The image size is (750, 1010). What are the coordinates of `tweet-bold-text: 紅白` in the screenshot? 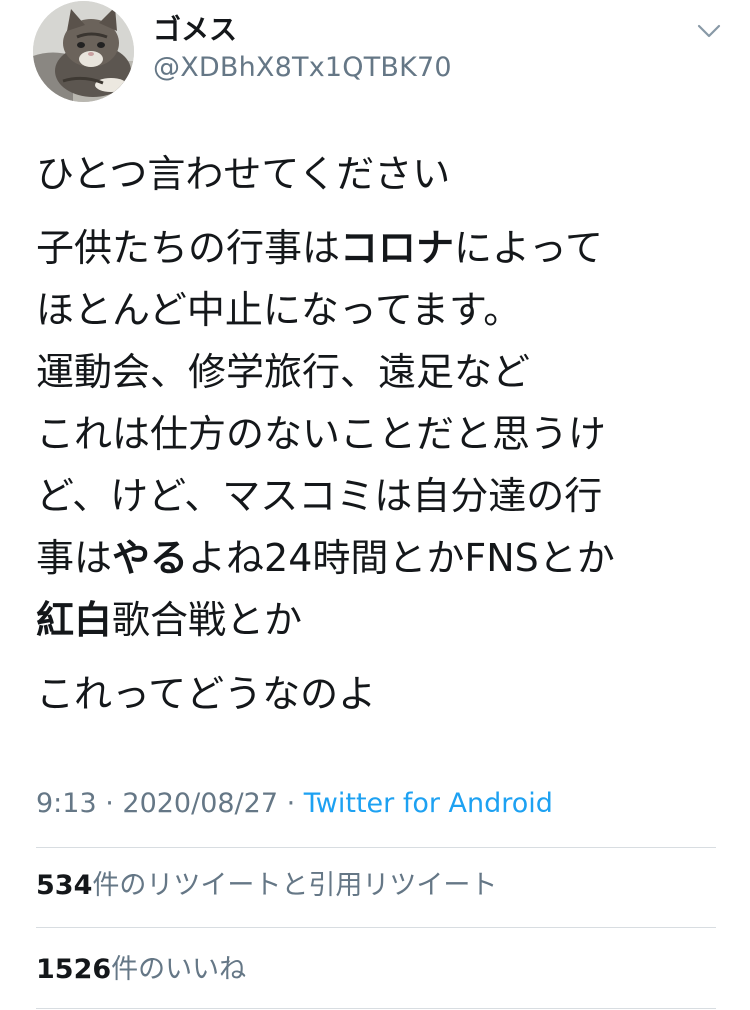 It's located at (74, 620).